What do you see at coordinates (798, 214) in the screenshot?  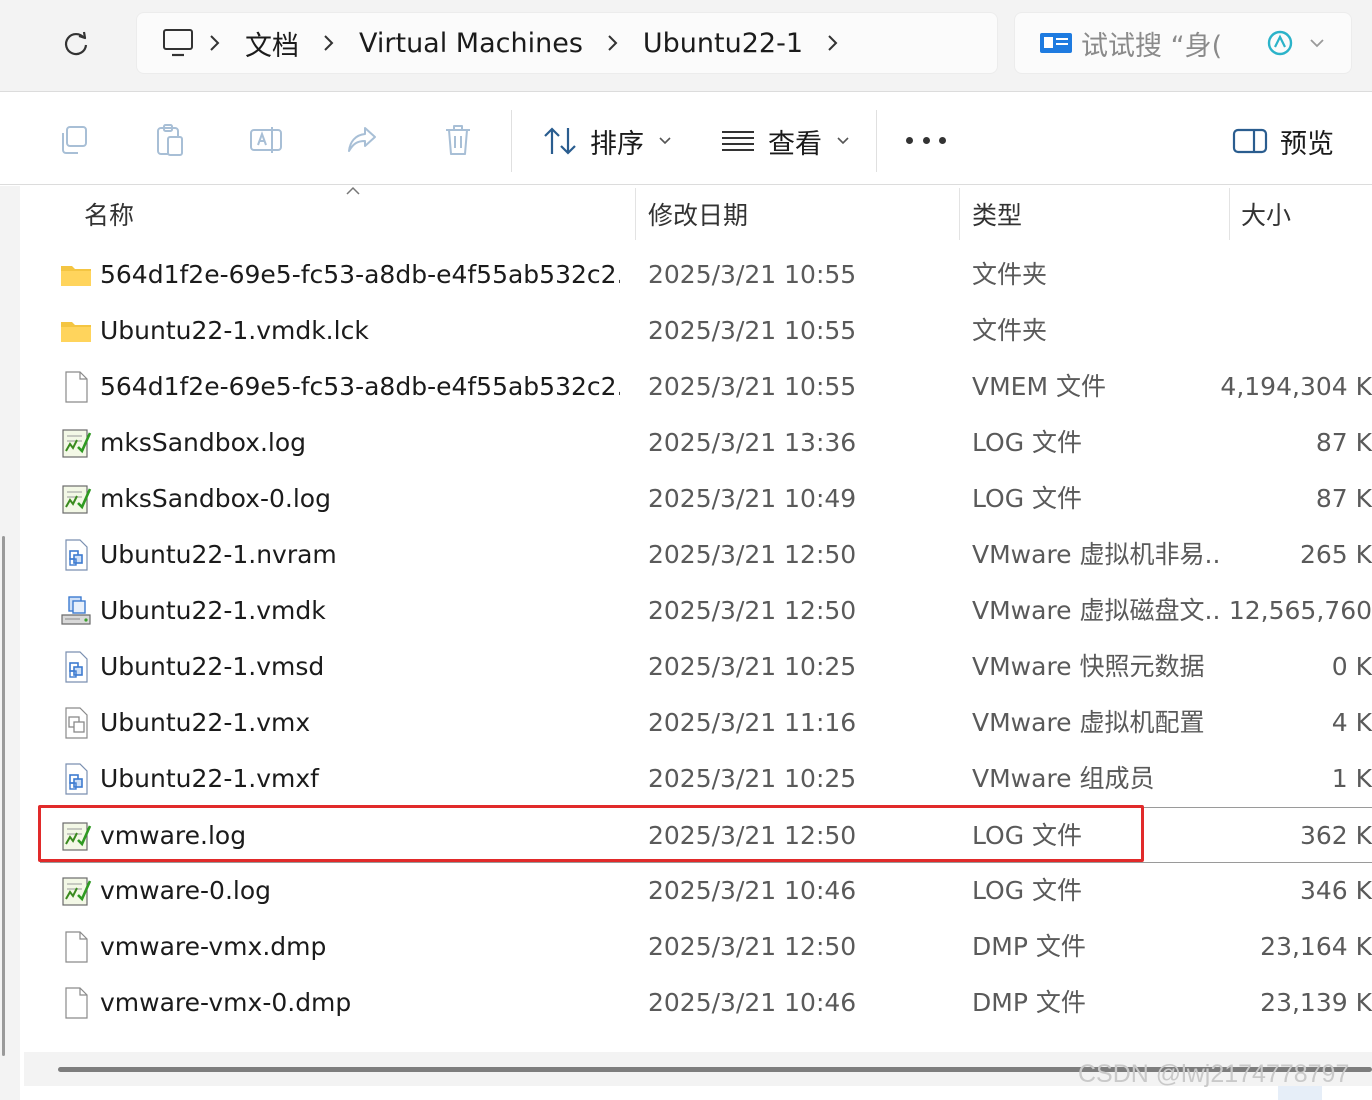 I see `column-header-modified: 修改日期` at bounding box center [798, 214].